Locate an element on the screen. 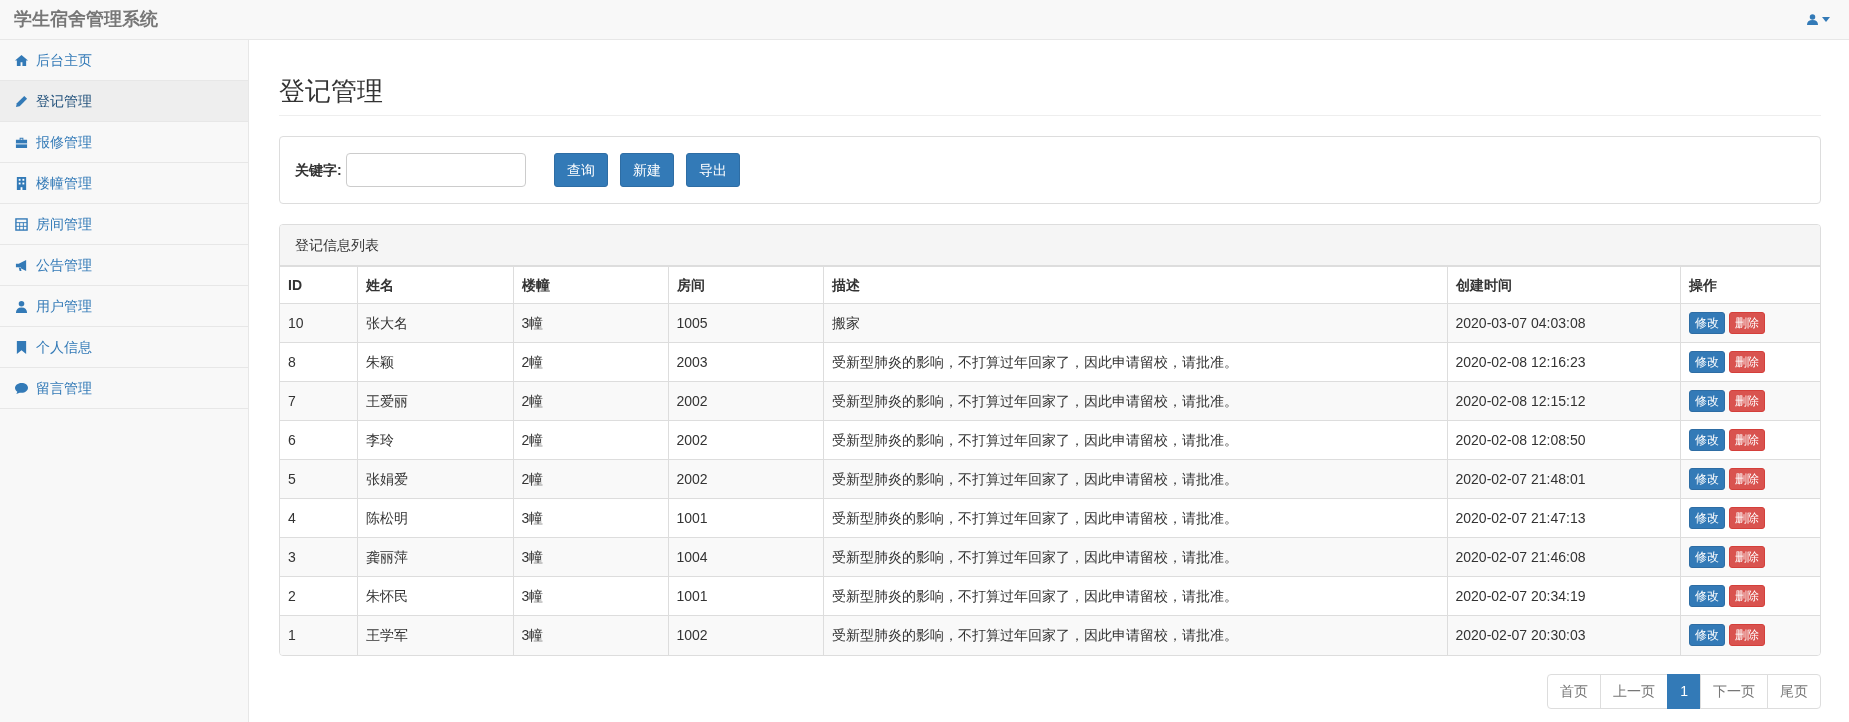  page-link: 首页 is located at coordinates (1574, 691).